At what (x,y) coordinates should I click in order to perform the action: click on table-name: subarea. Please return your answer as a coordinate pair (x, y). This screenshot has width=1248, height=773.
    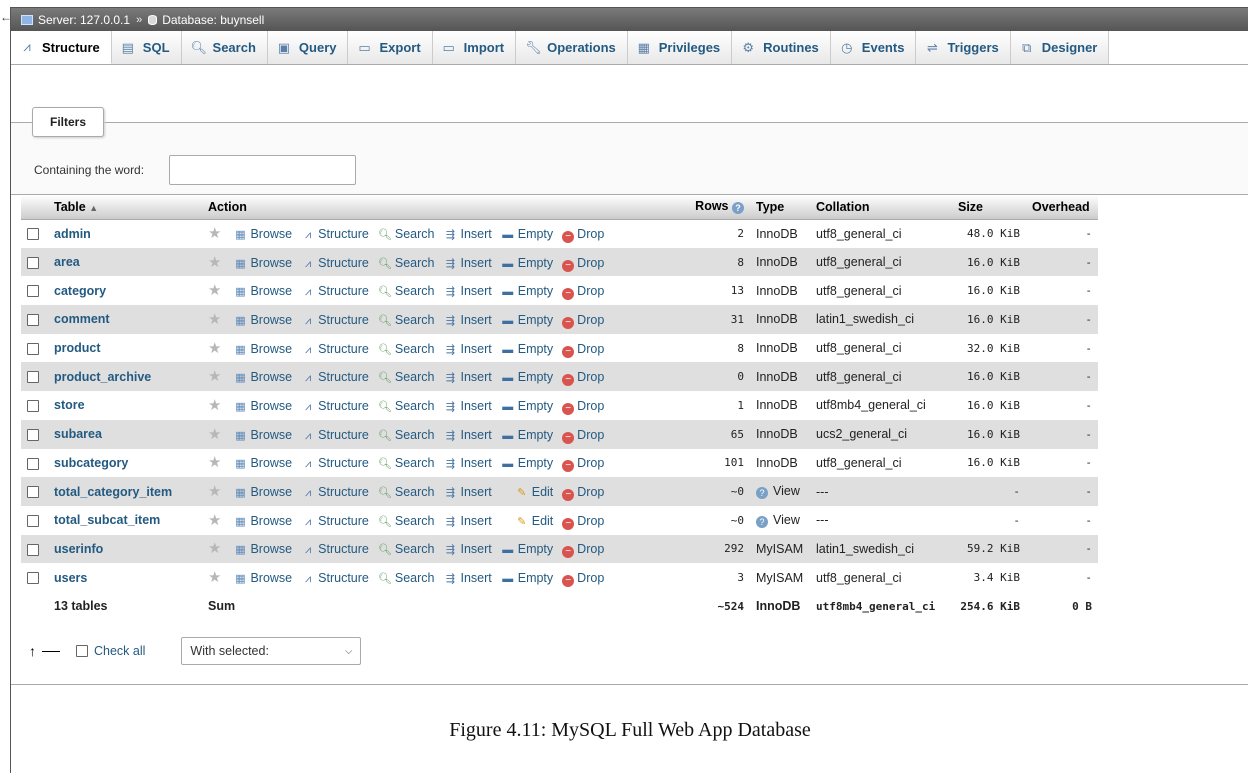
    Looking at the image, I should click on (125, 434).